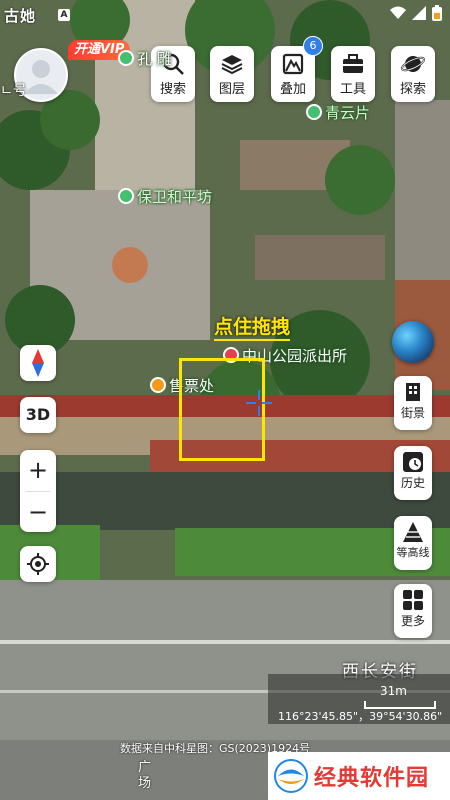 The image size is (450, 800). What do you see at coordinates (338, 112) in the screenshot?
I see `poi-qingyun: 青云片` at bounding box center [338, 112].